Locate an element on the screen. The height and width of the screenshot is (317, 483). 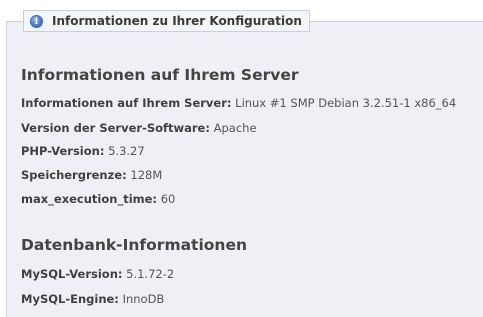
max-execution-time-row: max_execution_time: 60 is located at coordinates (98, 199).